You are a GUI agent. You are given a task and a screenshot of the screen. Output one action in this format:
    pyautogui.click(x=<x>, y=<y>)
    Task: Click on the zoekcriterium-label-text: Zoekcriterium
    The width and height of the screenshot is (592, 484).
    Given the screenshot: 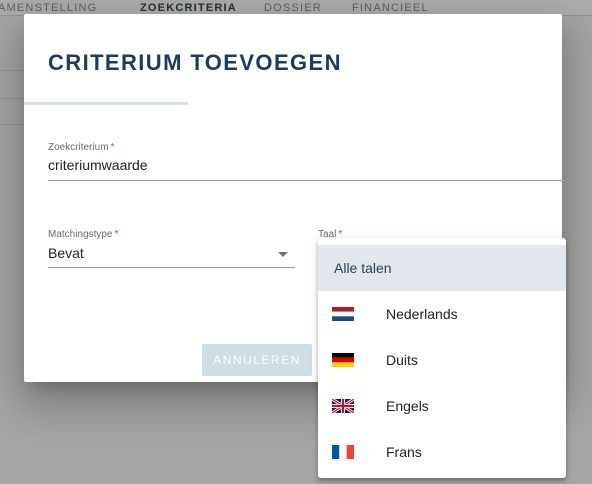 What is the action you would take?
    pyautogui.click(x=78, y=147)
    